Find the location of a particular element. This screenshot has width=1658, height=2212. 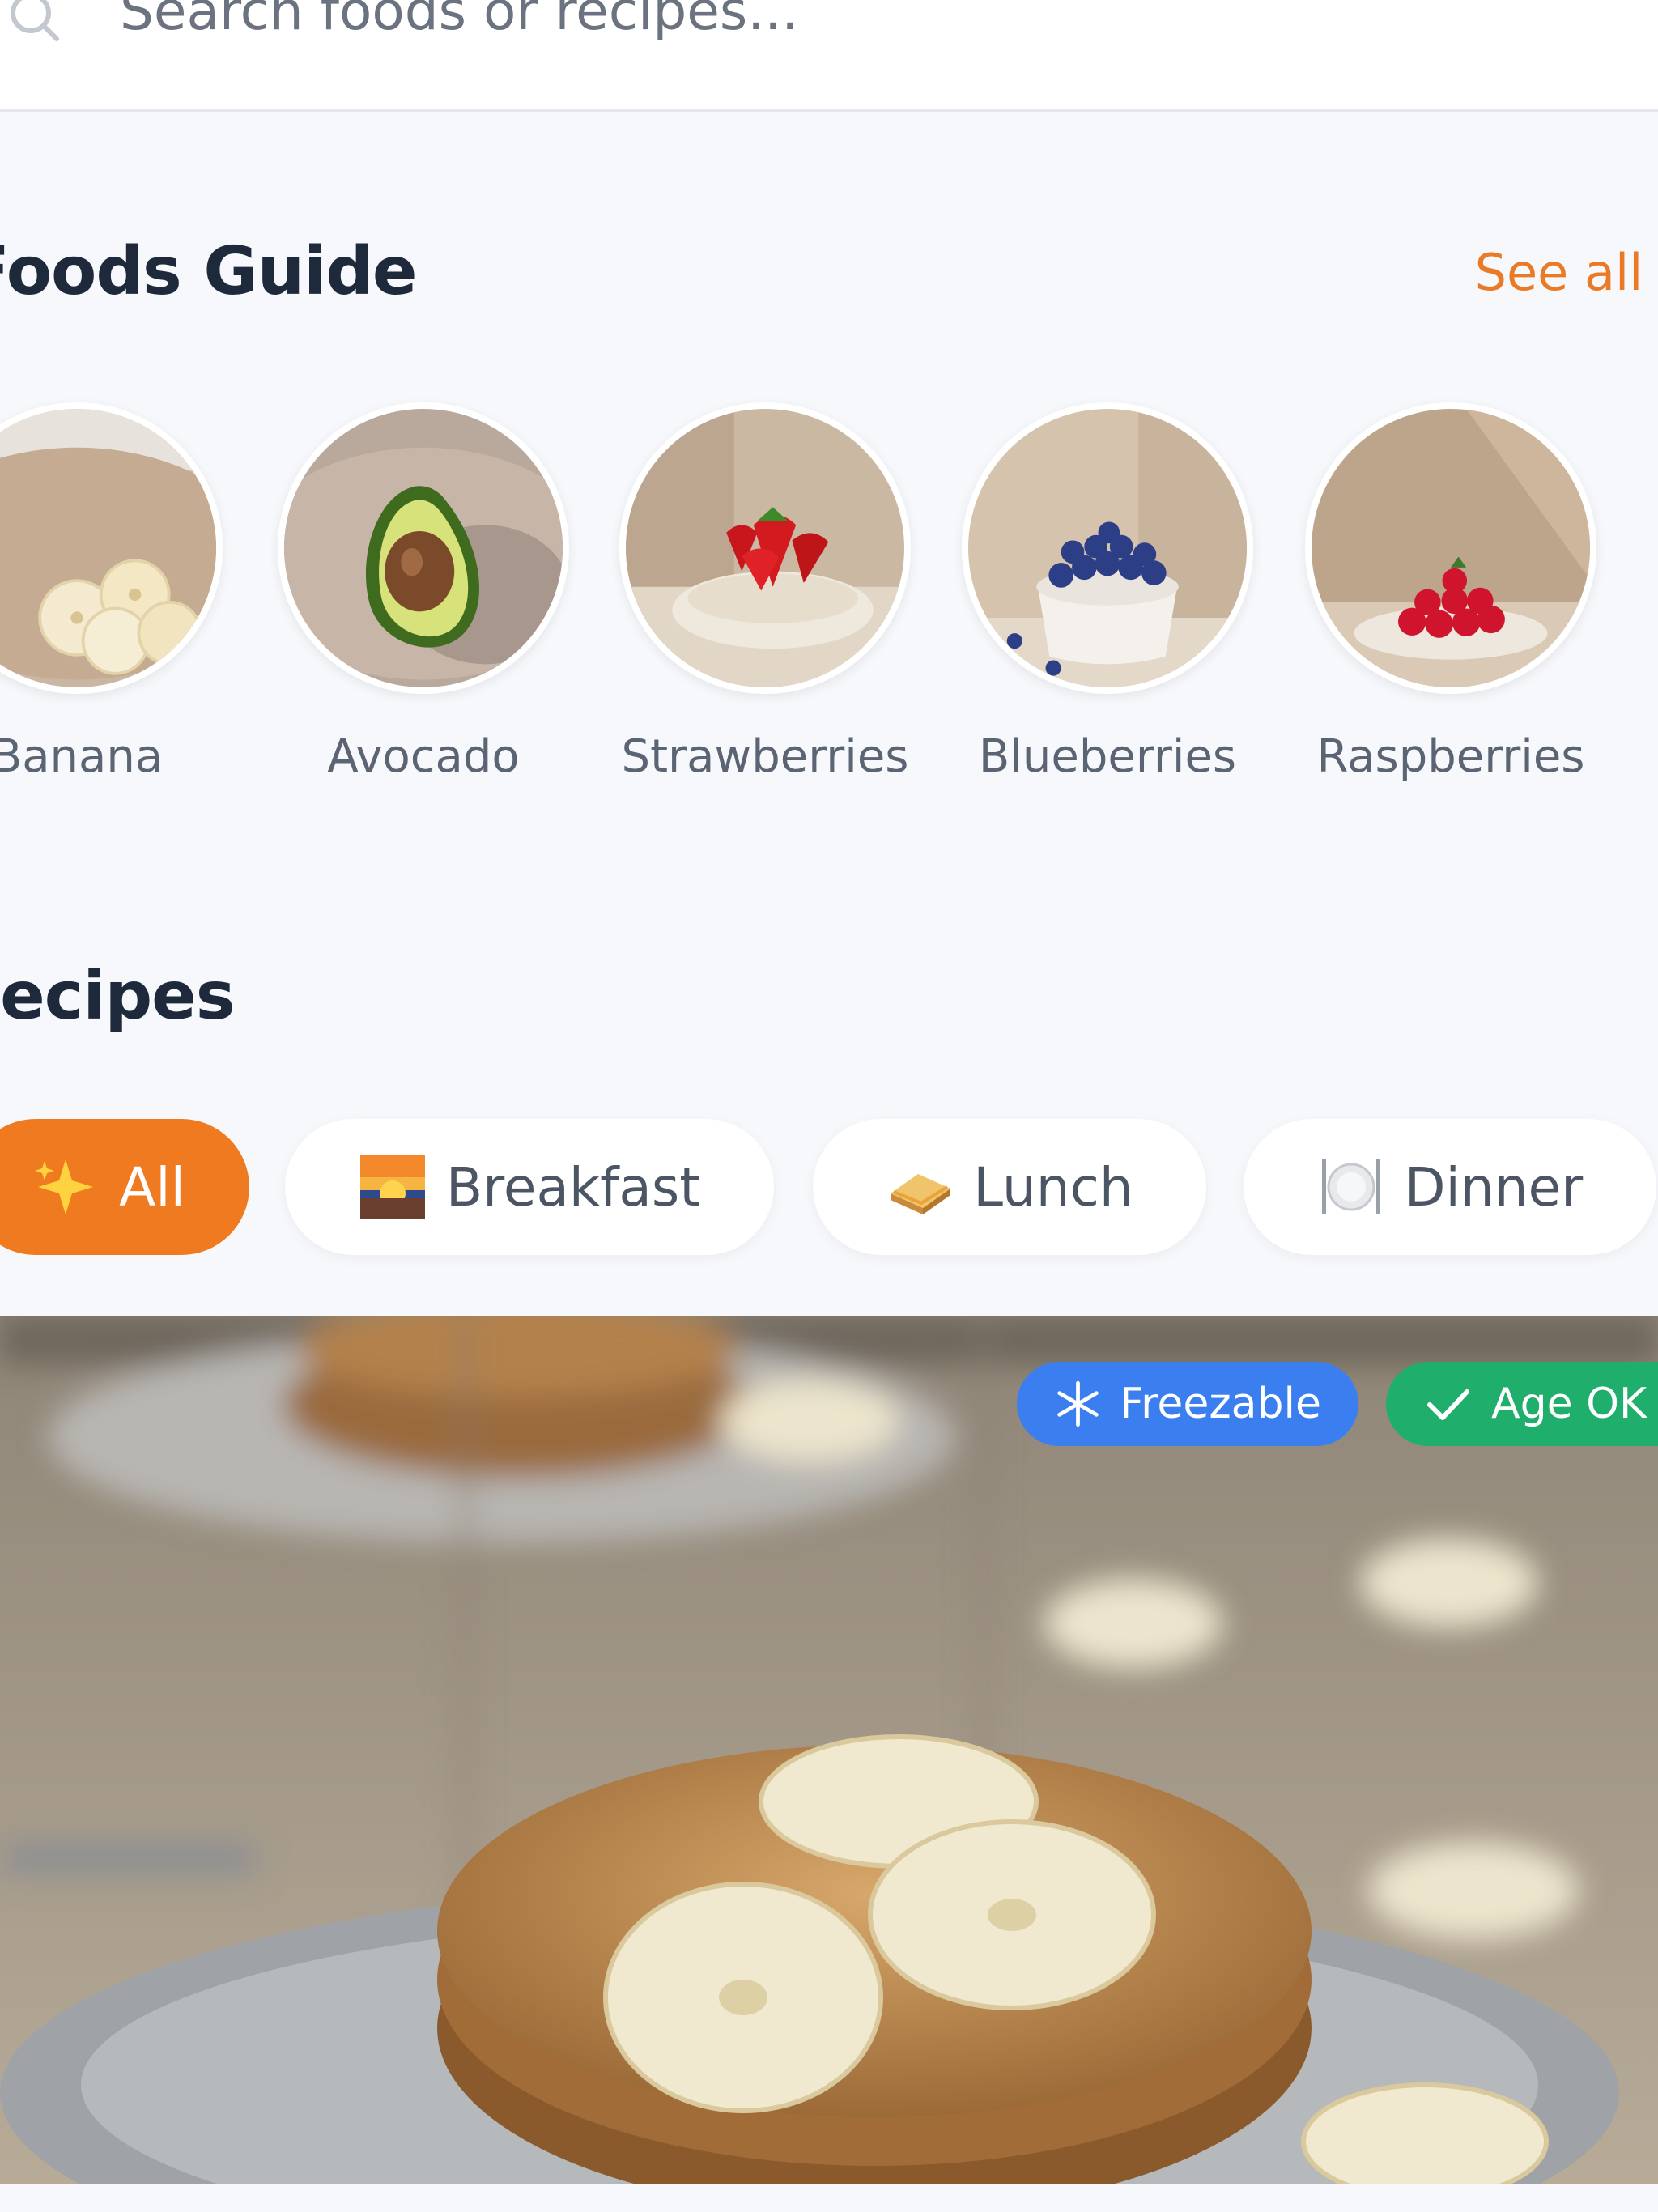

filter-chip-label: Lunch is located at coordinates (1053, 1187).